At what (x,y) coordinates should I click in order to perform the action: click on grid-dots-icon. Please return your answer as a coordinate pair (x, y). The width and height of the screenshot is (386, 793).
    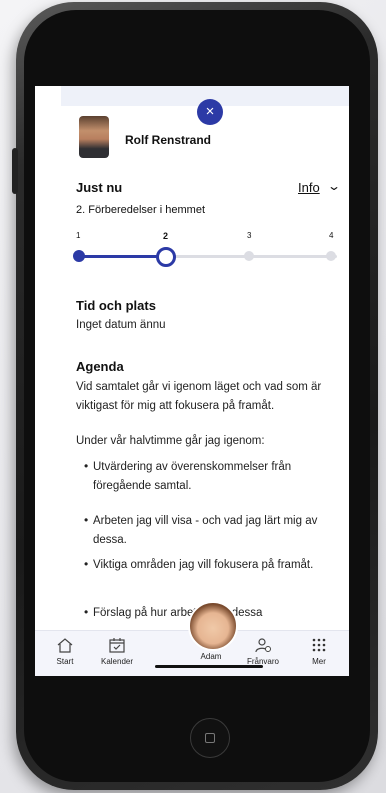
    Looking at the image, I should click on (319, 645).